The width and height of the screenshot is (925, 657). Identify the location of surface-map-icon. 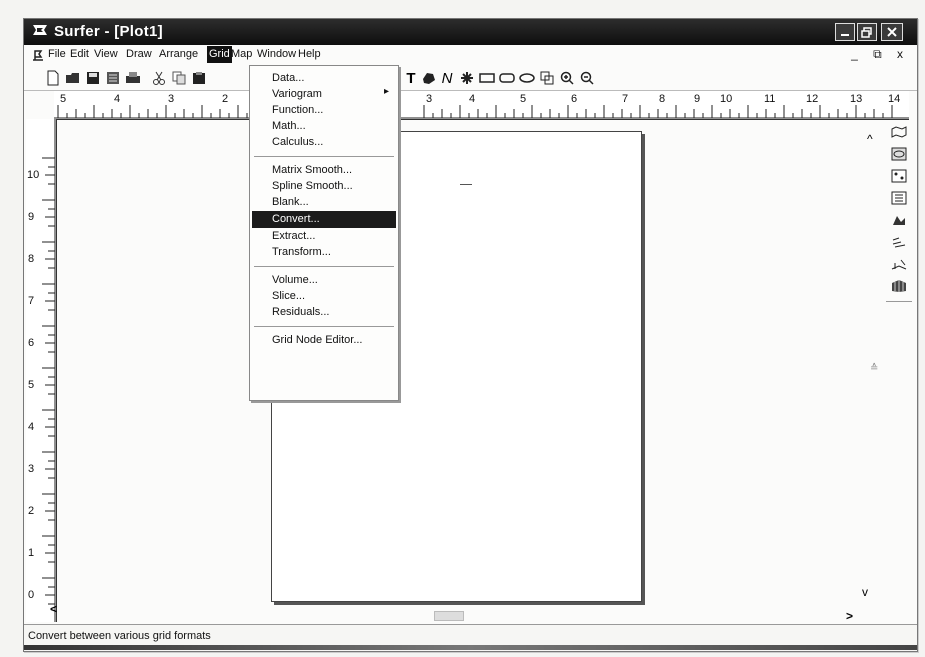
(899, 286).